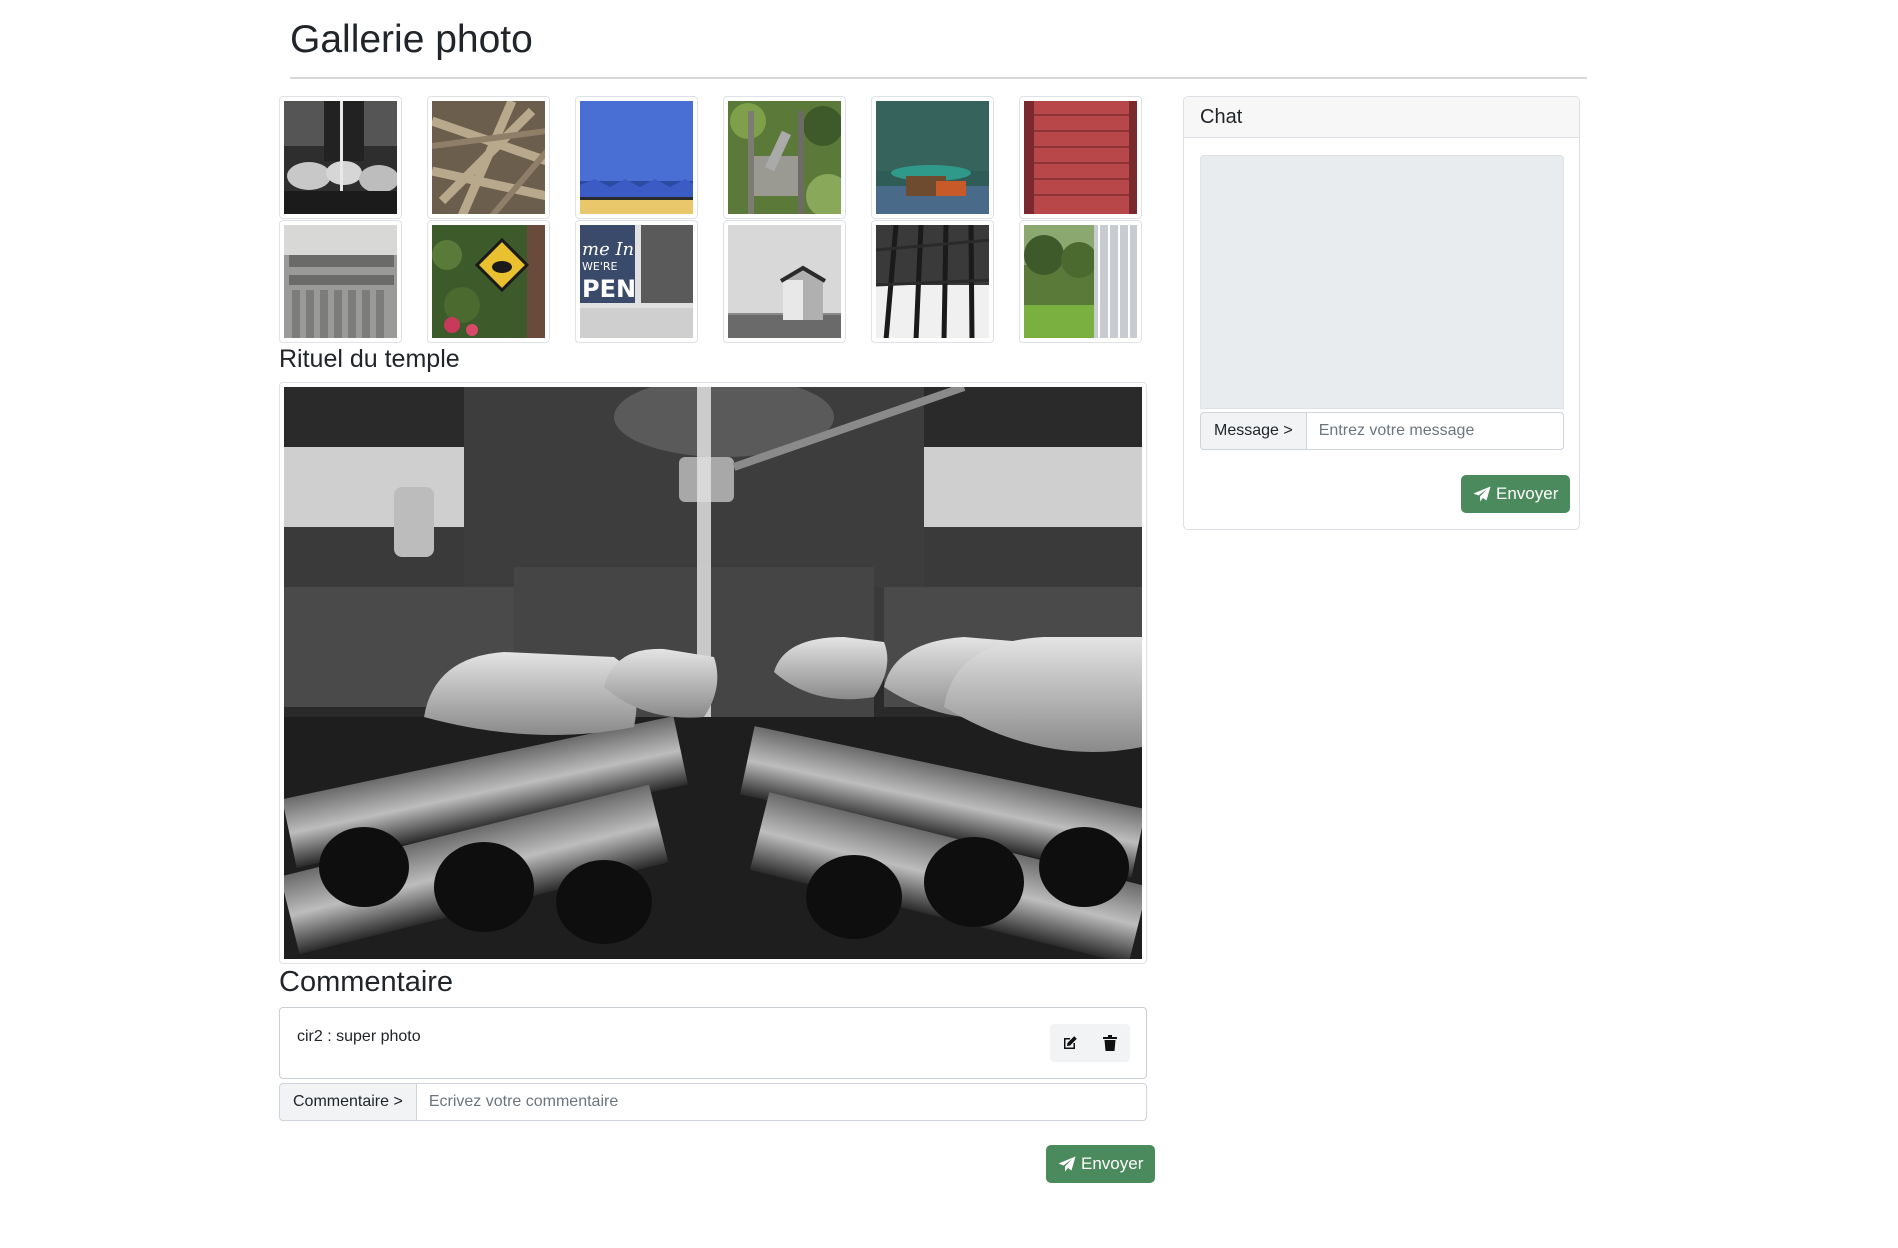 Image resolution: width=1898 pixels, height=1248 pixels. I want to click on delete-comment-button, so click(1110, 1043).